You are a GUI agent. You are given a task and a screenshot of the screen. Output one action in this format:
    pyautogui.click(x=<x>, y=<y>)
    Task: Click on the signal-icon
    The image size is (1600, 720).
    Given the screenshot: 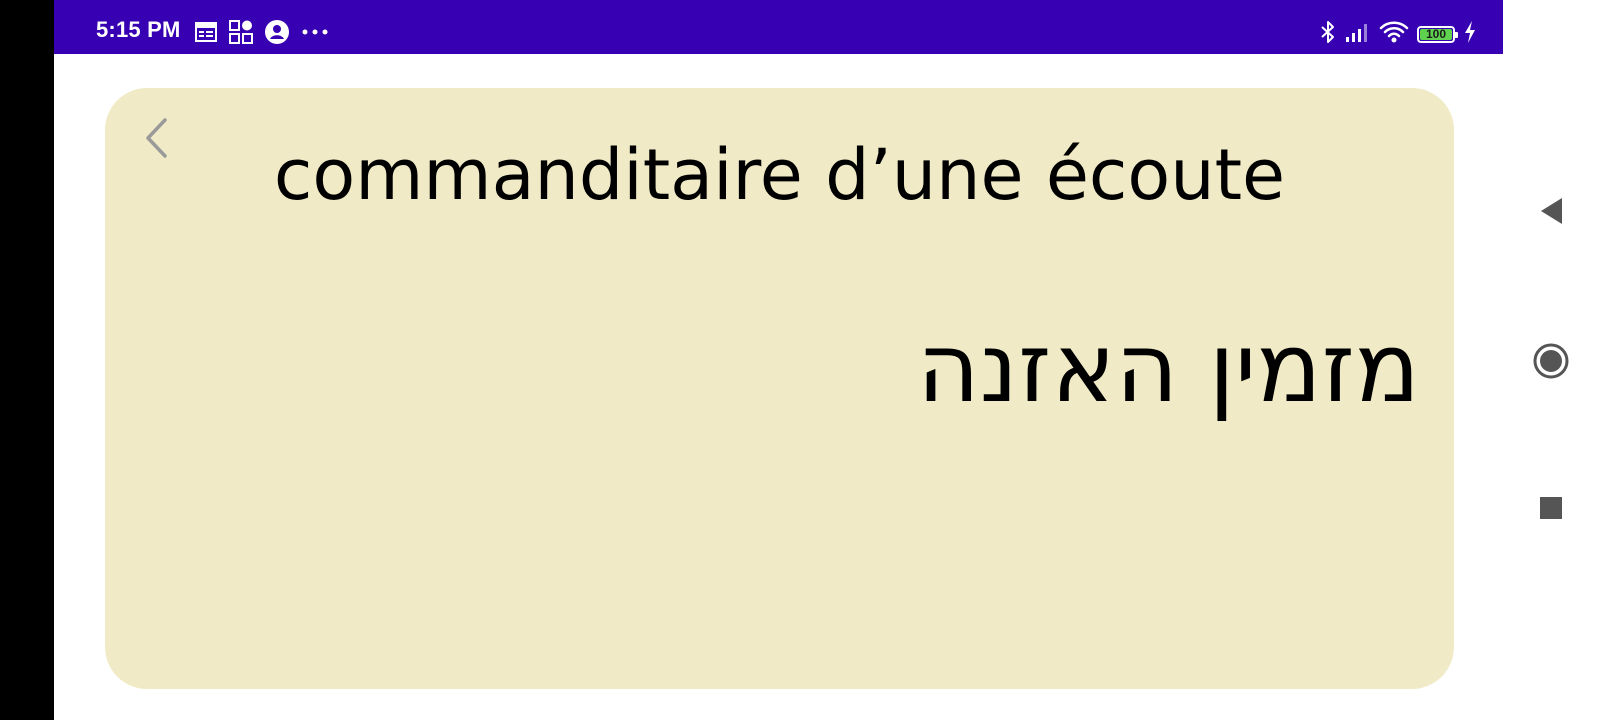 What is the action you would take?
    pyautogui.click(x=1358, y=34)
    